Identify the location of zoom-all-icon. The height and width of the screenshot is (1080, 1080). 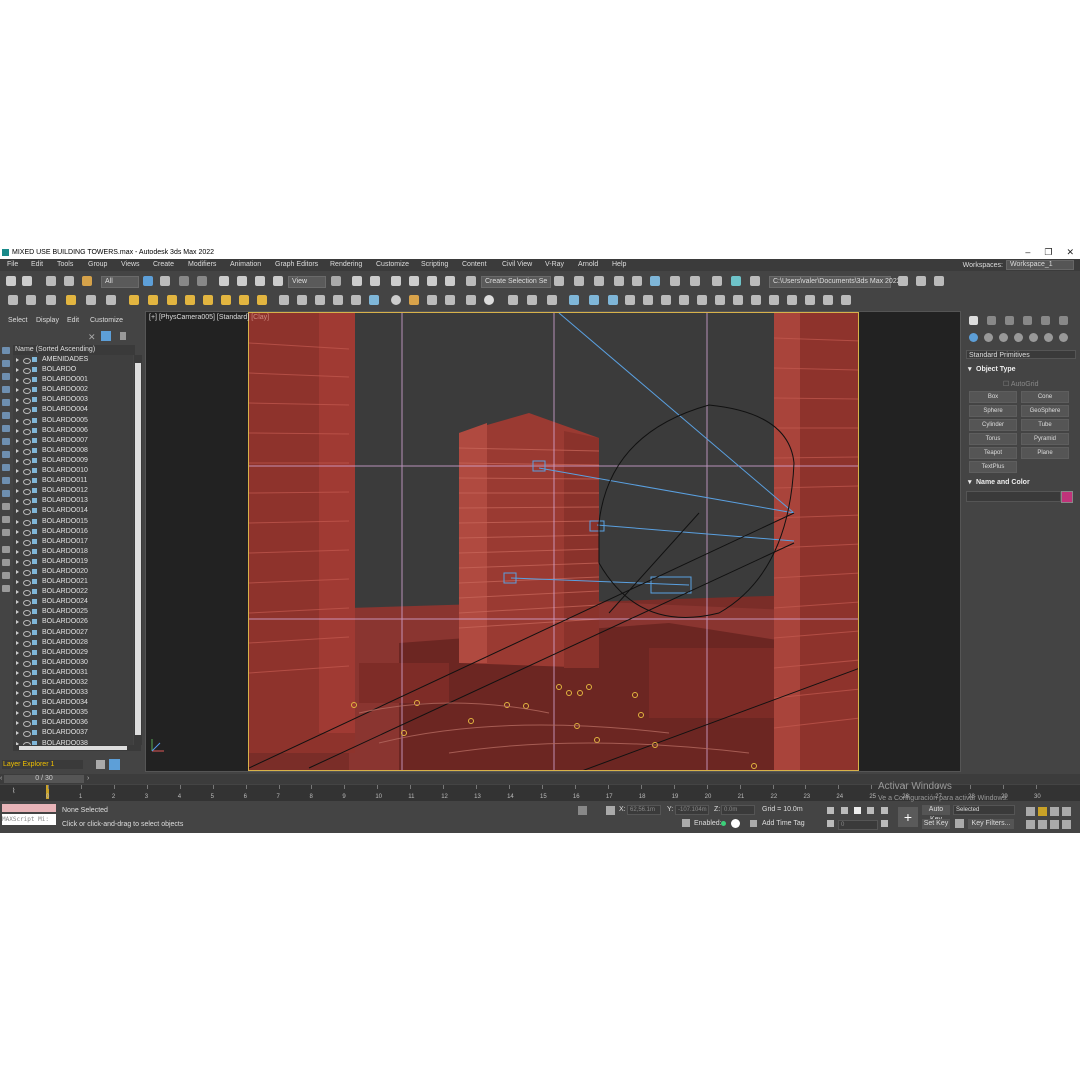
(1042, 811).